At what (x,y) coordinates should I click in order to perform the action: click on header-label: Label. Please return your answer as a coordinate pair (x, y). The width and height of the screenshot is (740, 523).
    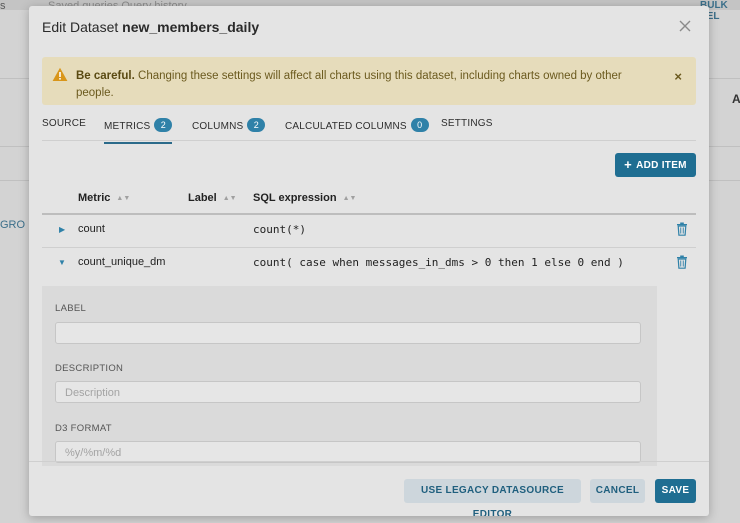
    Looking at the image, I should click on (202, 198).